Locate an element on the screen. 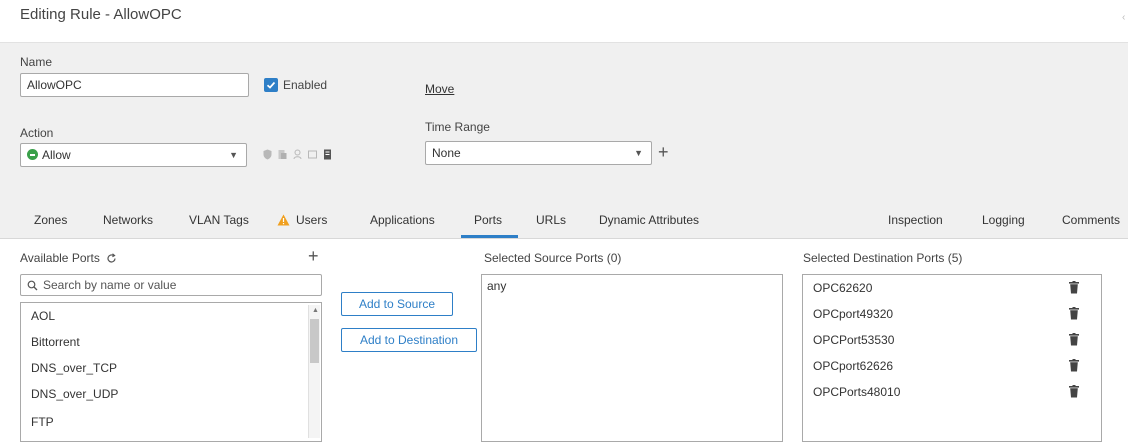 The height and width of the screenshot is (442, 1128). file-icon is located at coordinates (327, 154).